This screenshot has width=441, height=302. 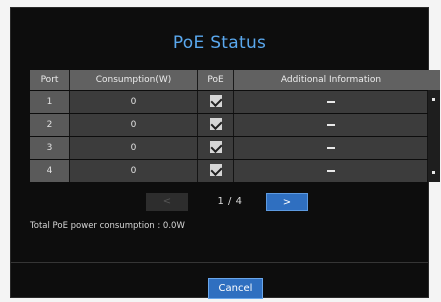 I want to click on table-row: 1 0 -, so click(x=235, y=102).